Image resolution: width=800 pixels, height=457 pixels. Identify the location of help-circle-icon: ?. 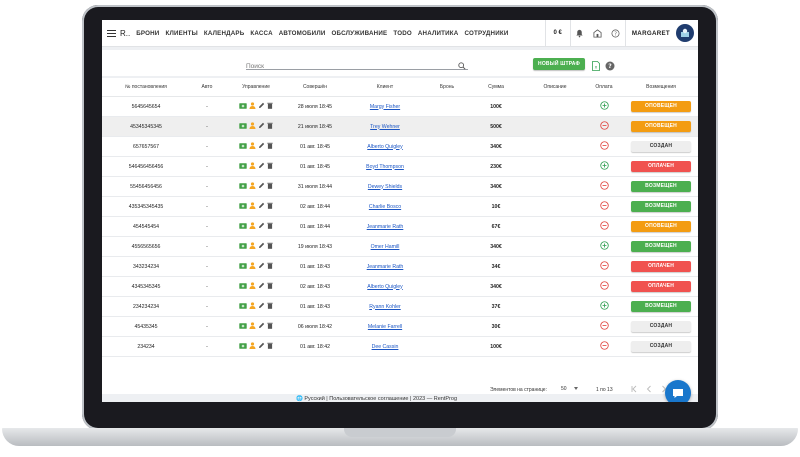
(616, 33).